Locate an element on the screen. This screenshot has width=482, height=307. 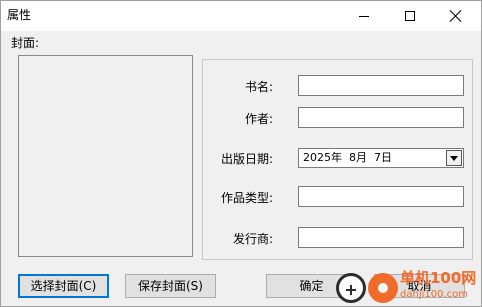
title-label: 书名: is located at coordinates (258, 87).